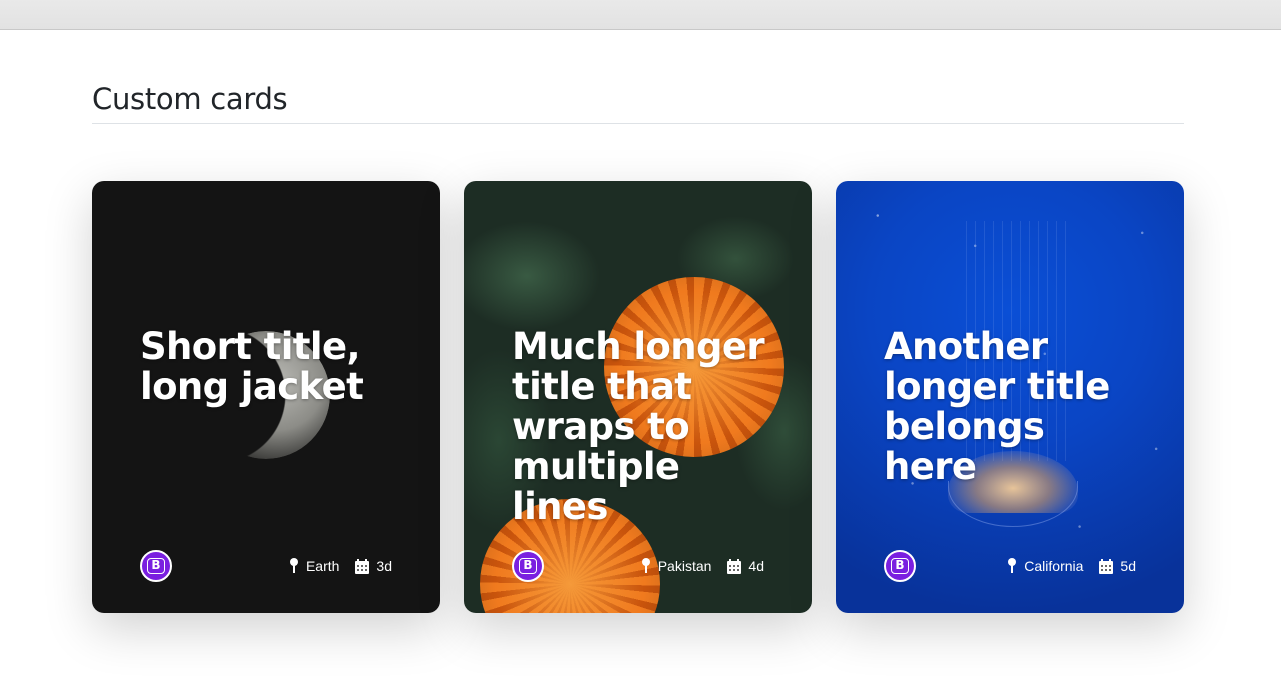 This screenshot has height=678, width=1281. What do you see at coordinates (1054, 566) in the screenshot?
I see `location-label: California` at bounding box center [1054, 566].